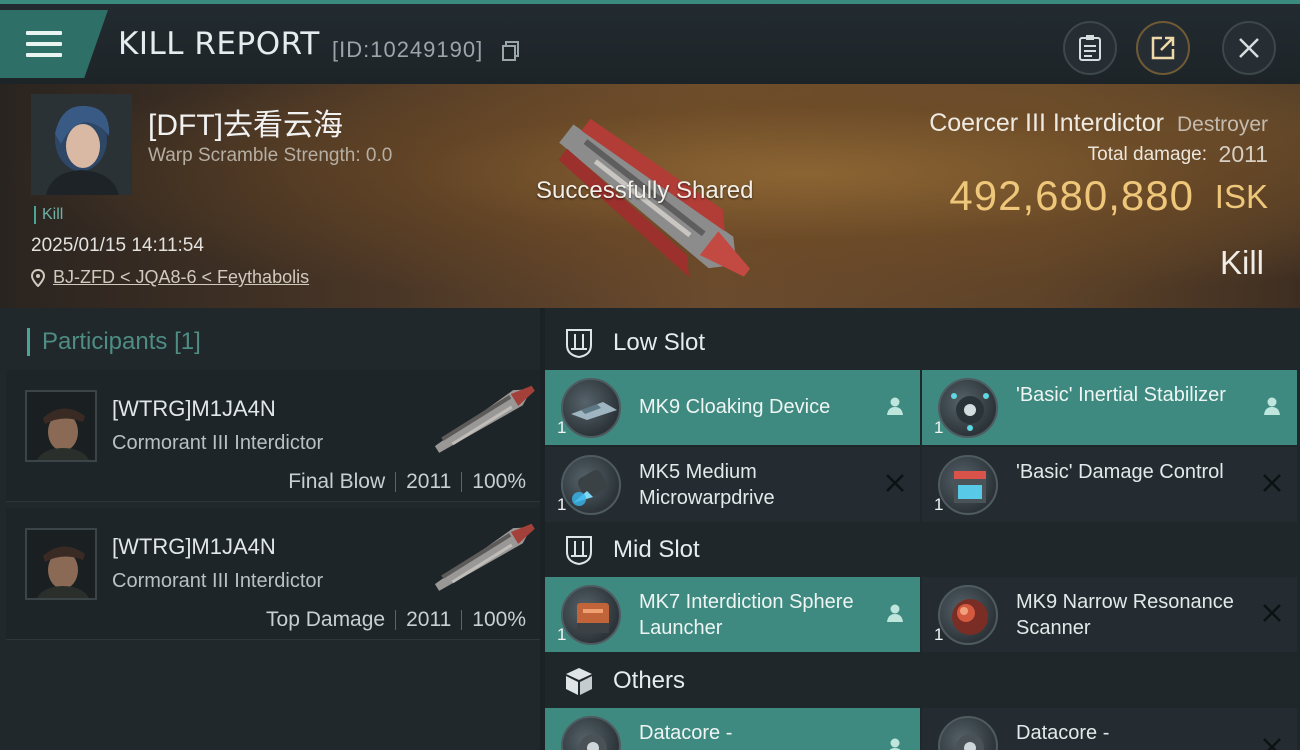  What do you see at coordinates (649, 680) in the screenshot?
I see `others-label: Others` at bounding box center [649, 680].